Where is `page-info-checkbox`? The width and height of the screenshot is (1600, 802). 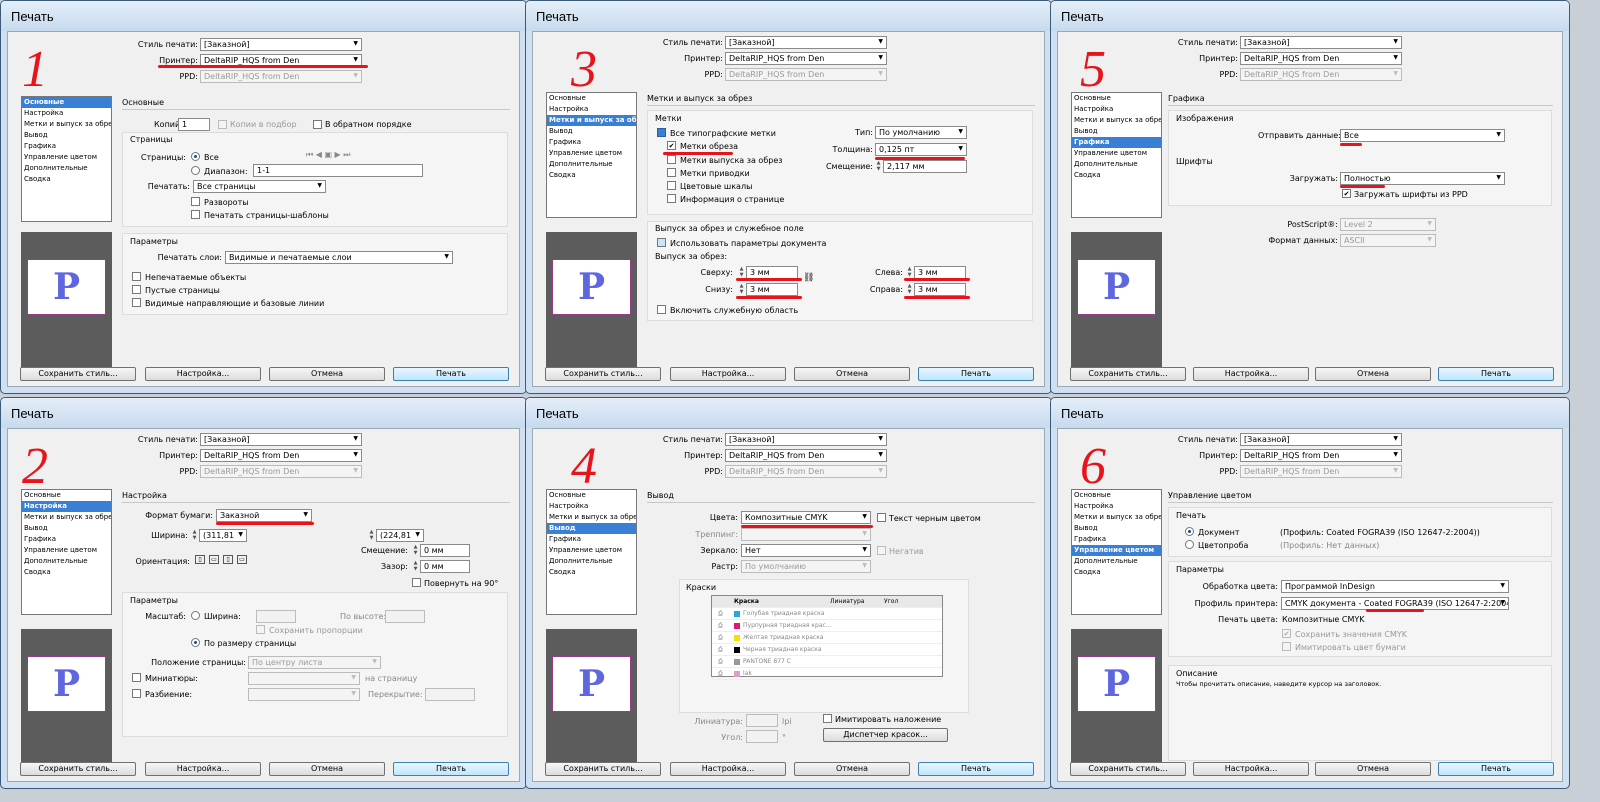
page-info-checkbox is located at coordinates (671, 198).